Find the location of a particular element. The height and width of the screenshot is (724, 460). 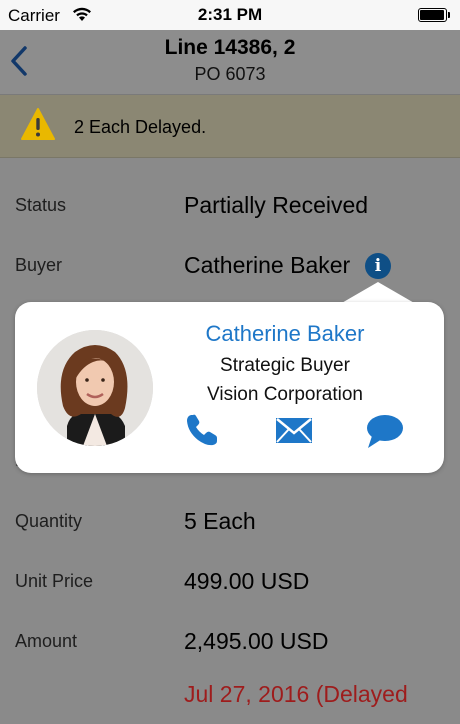

delivery-date-row: Jul 27, 2016 (Delayed is located at coordinates (230, 694).